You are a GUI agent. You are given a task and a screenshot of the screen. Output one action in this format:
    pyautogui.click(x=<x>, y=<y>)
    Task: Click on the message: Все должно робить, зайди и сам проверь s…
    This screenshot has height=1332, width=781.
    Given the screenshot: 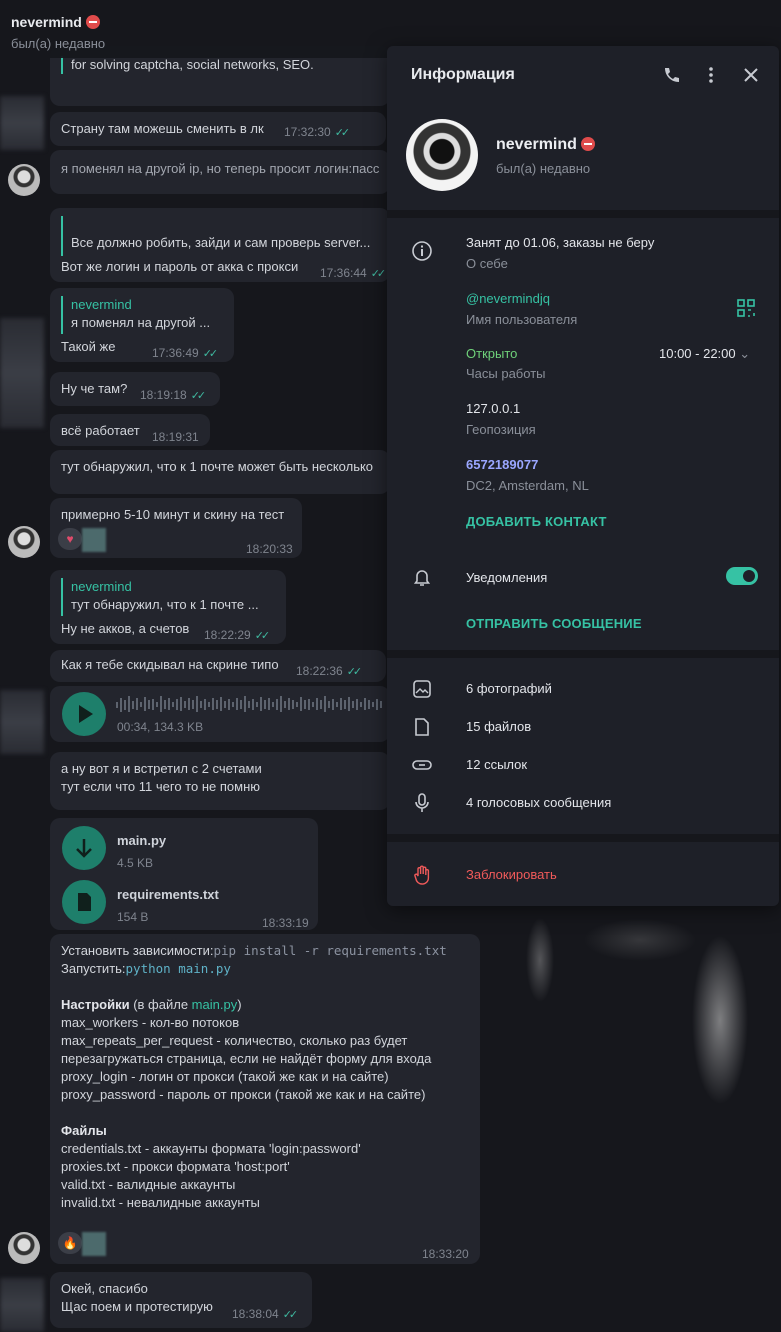 What is the action you would take?
    pyautogui.click(x=220, y=245)
    